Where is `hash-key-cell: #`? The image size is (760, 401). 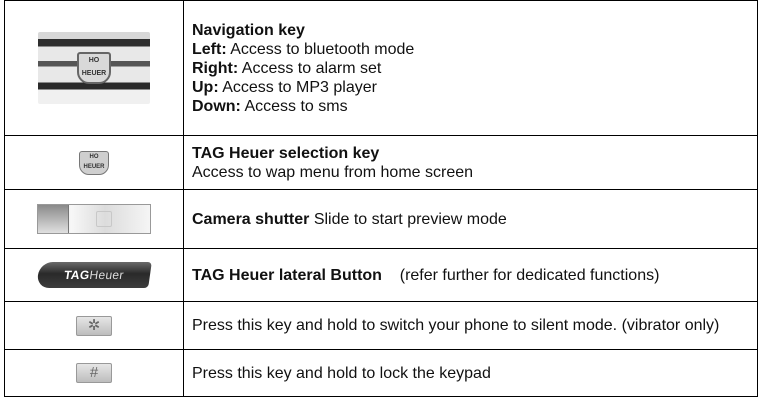 hash-key-cell: # is located at coordinates (94, 373).